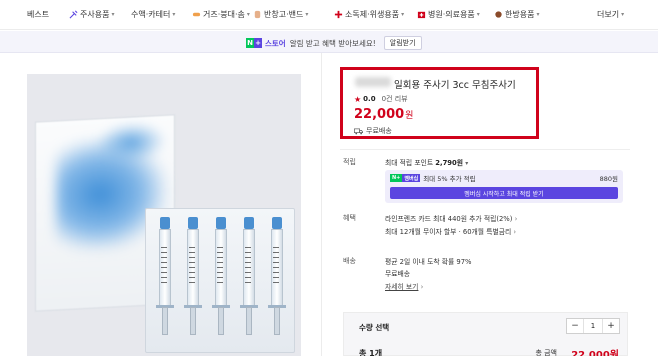 The image size is (658, 356). What do you see at coordinates (321, 204) in the screenshot?
I see `column-divider` at bounding box center [321, 204].